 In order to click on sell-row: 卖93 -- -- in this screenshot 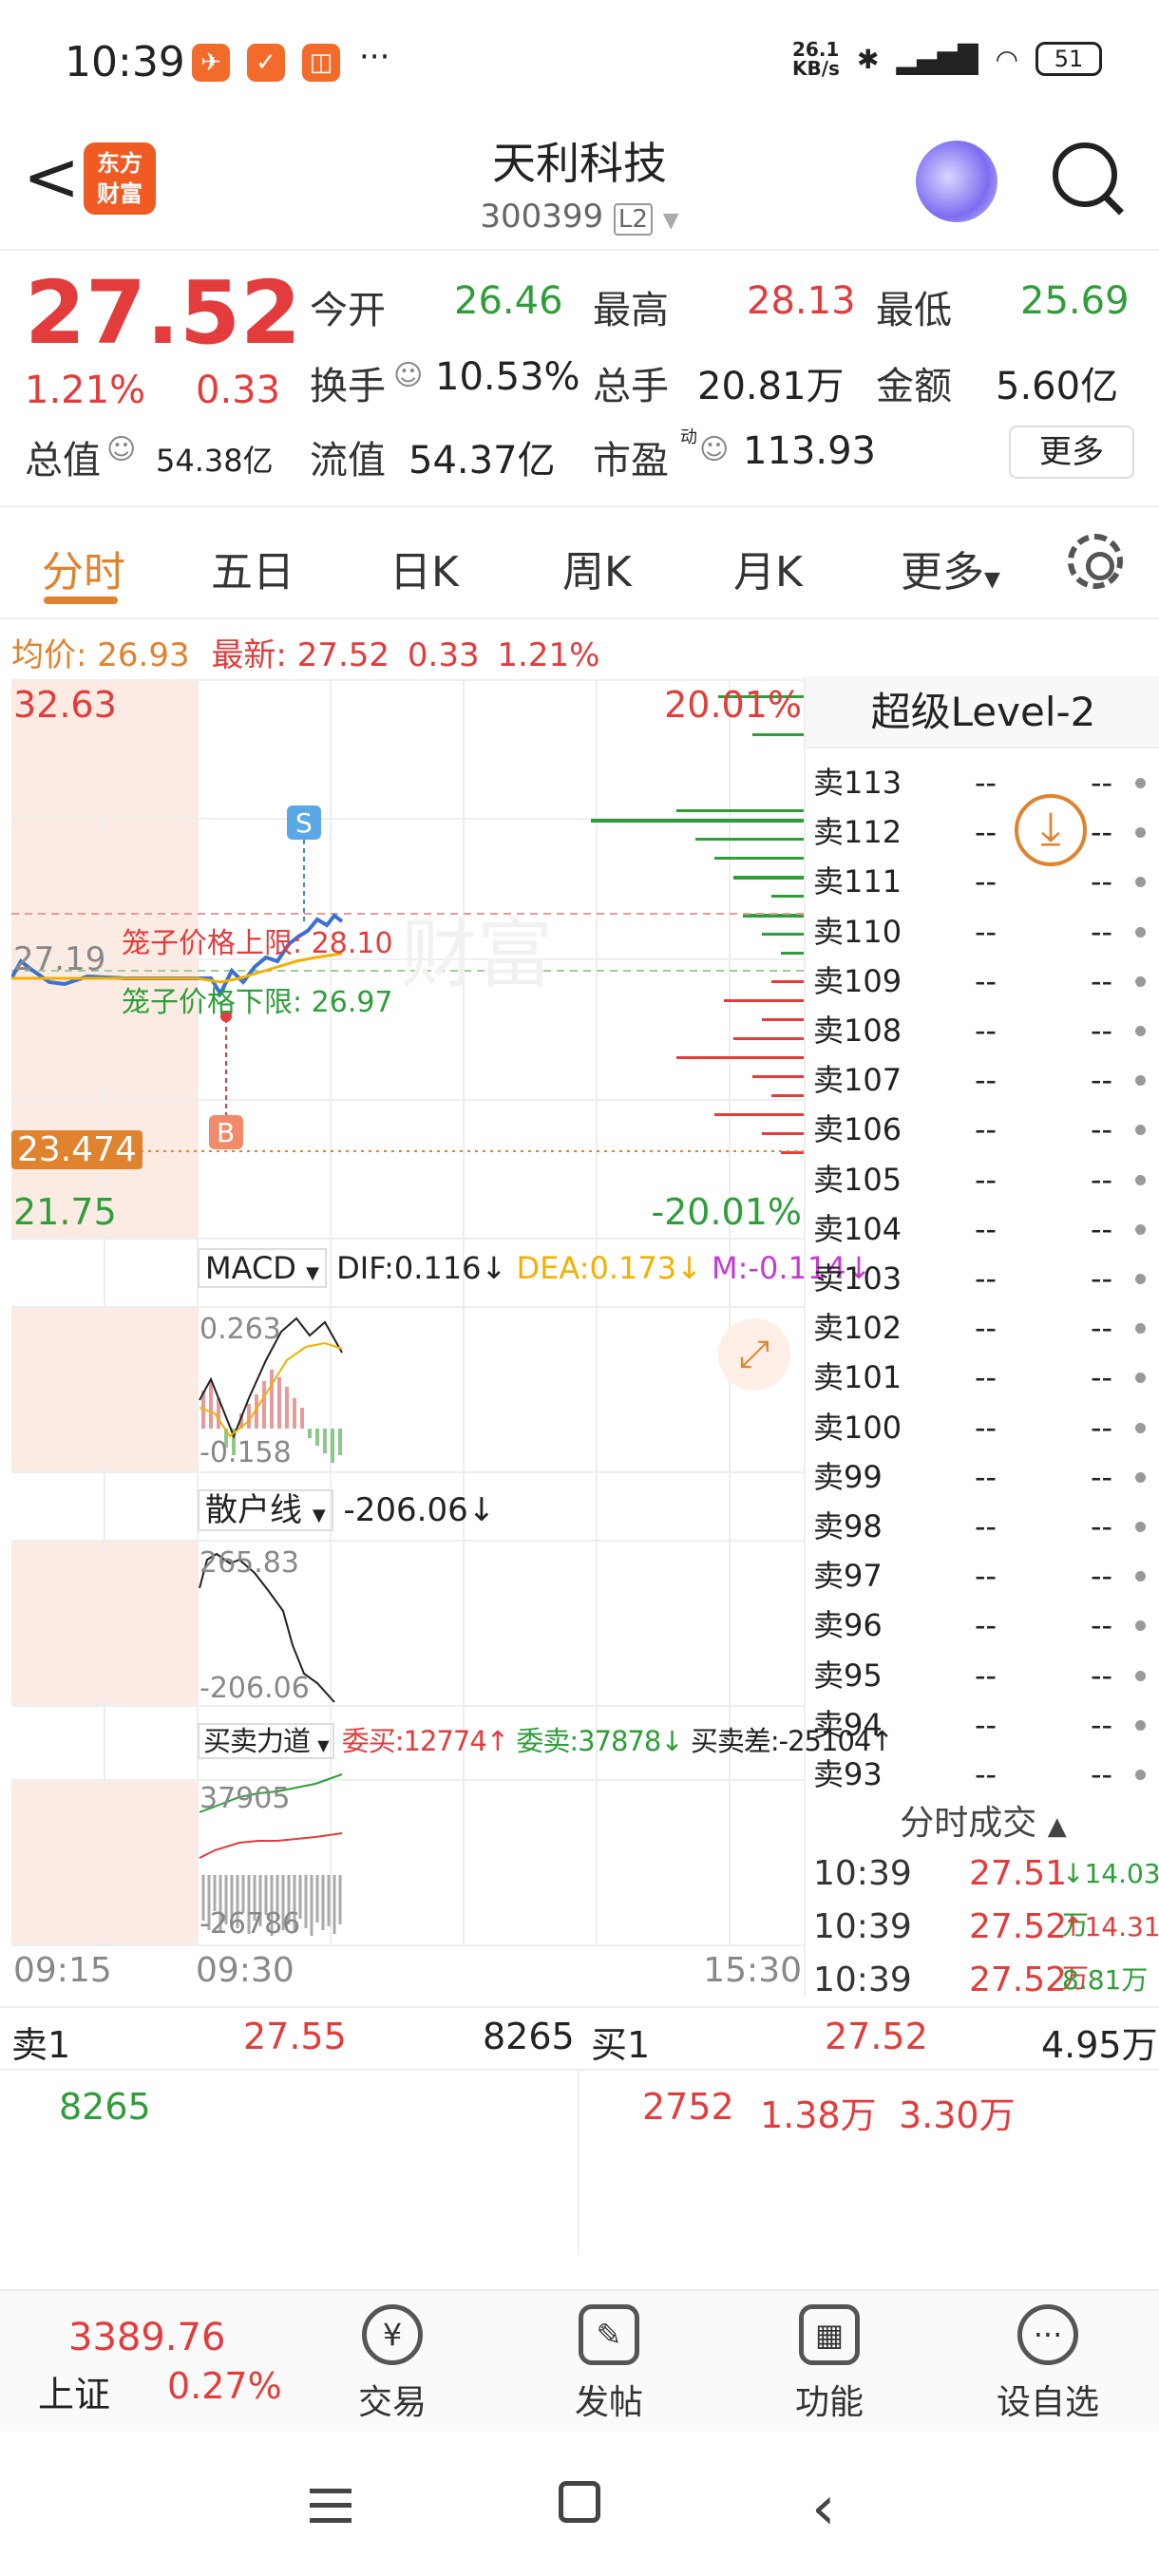, I will do `click(982, 1774)`.